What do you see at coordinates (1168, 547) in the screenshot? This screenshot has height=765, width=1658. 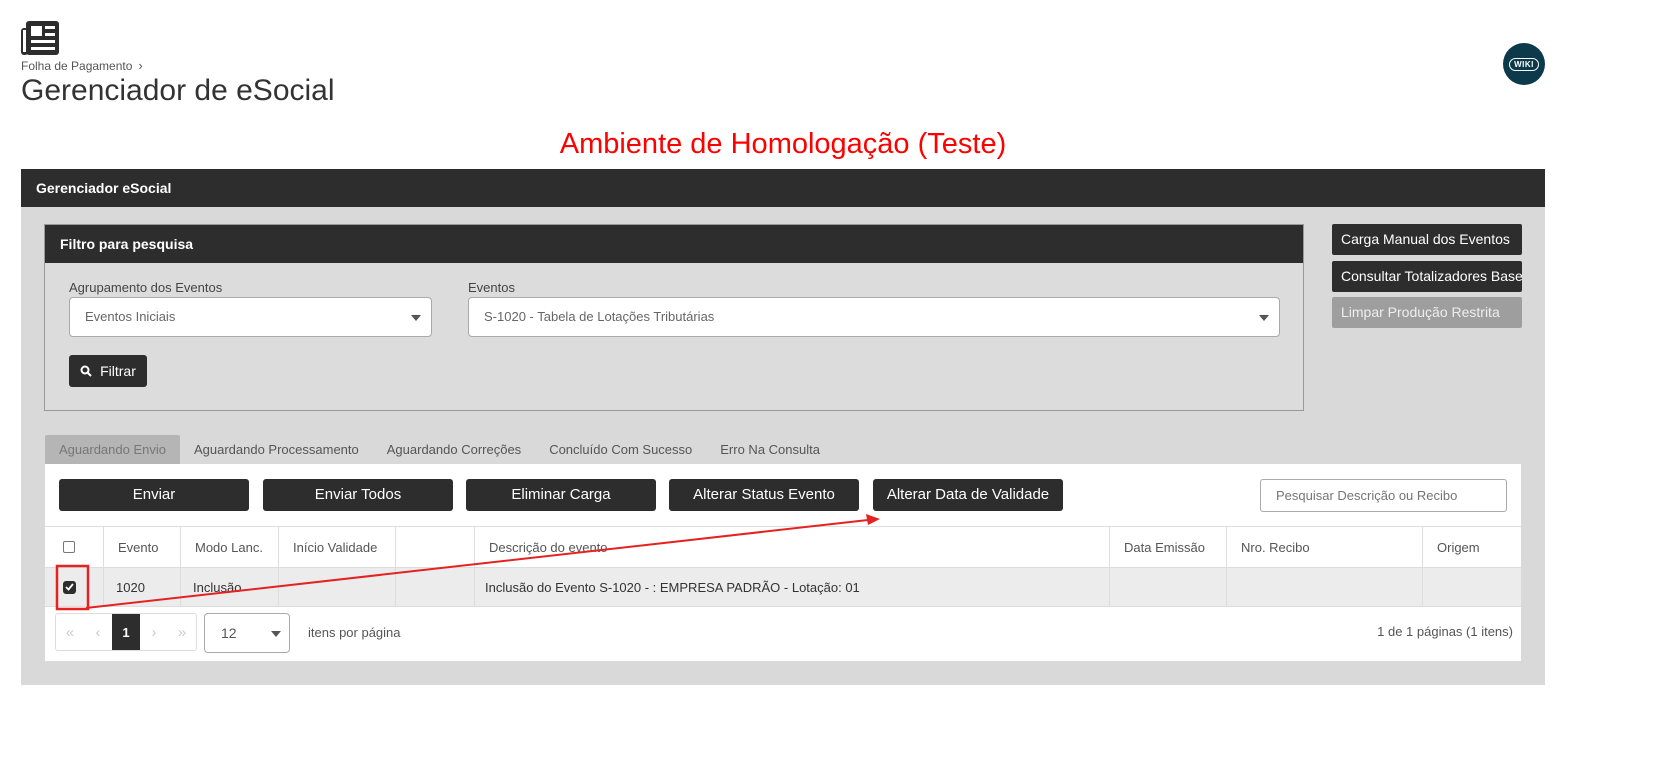 I see `col-data-emissao: Data Emissão` at bounding box center [1168, 547].